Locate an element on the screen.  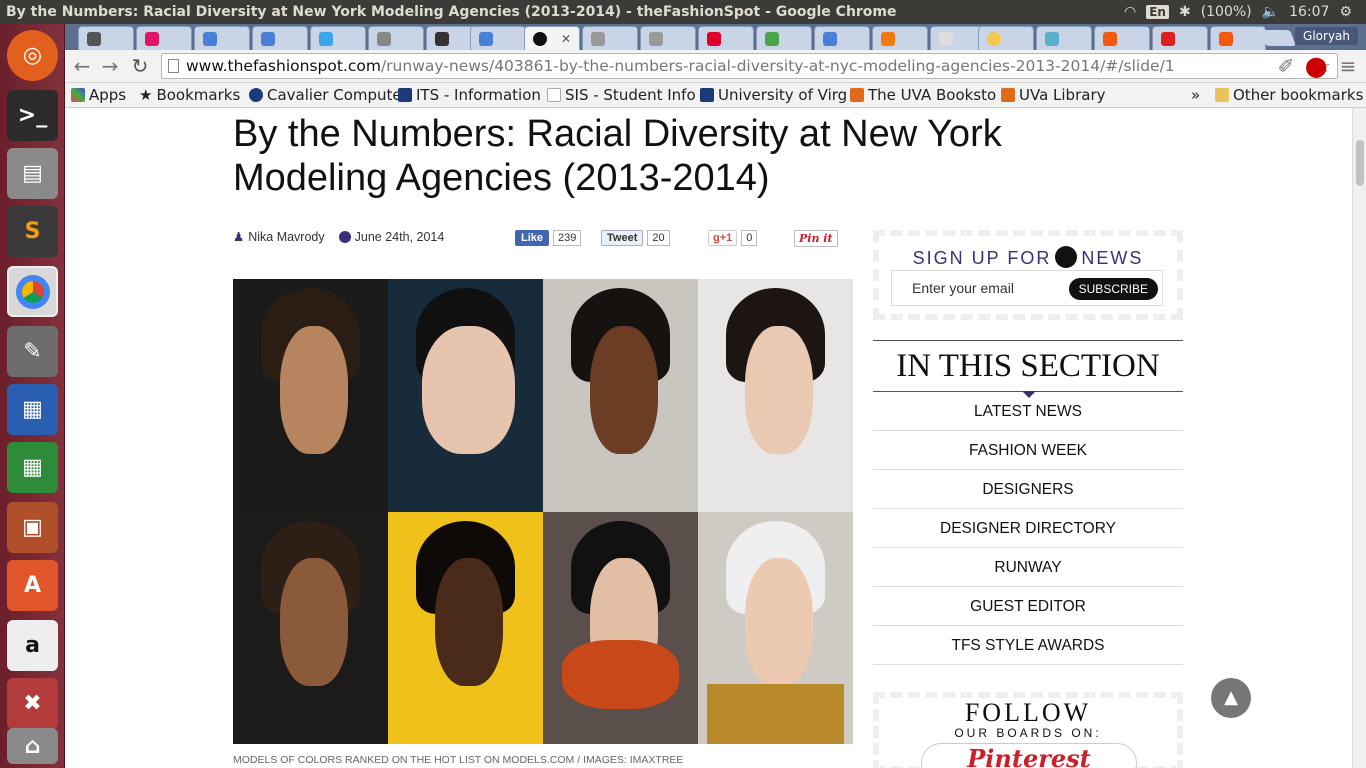
gplus-button: g+1 0 is located at coordinates (733, 238).